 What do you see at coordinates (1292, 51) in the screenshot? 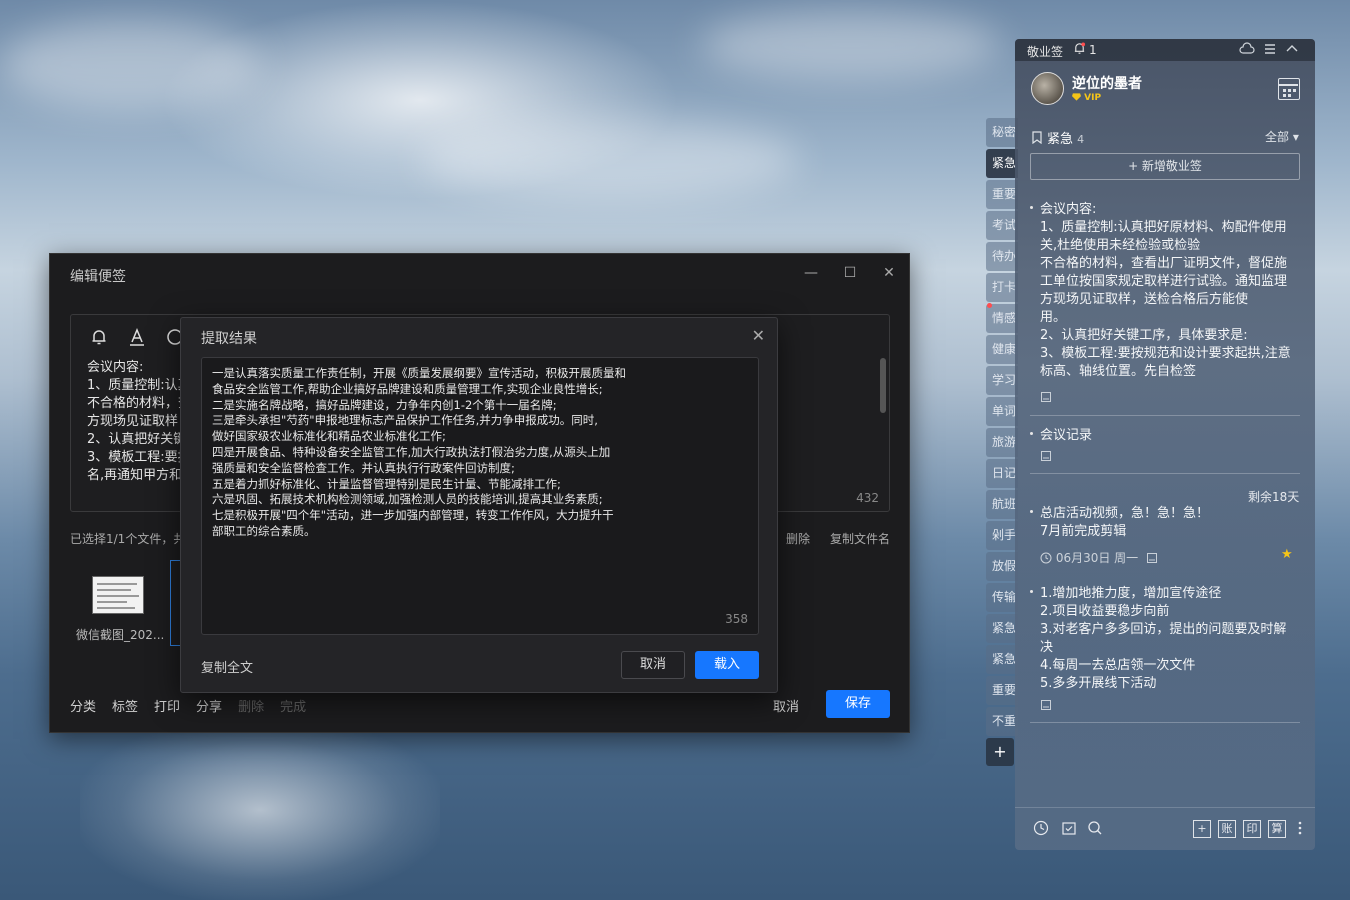
I see `collapse-icon` at bounding box center [1292, 51].